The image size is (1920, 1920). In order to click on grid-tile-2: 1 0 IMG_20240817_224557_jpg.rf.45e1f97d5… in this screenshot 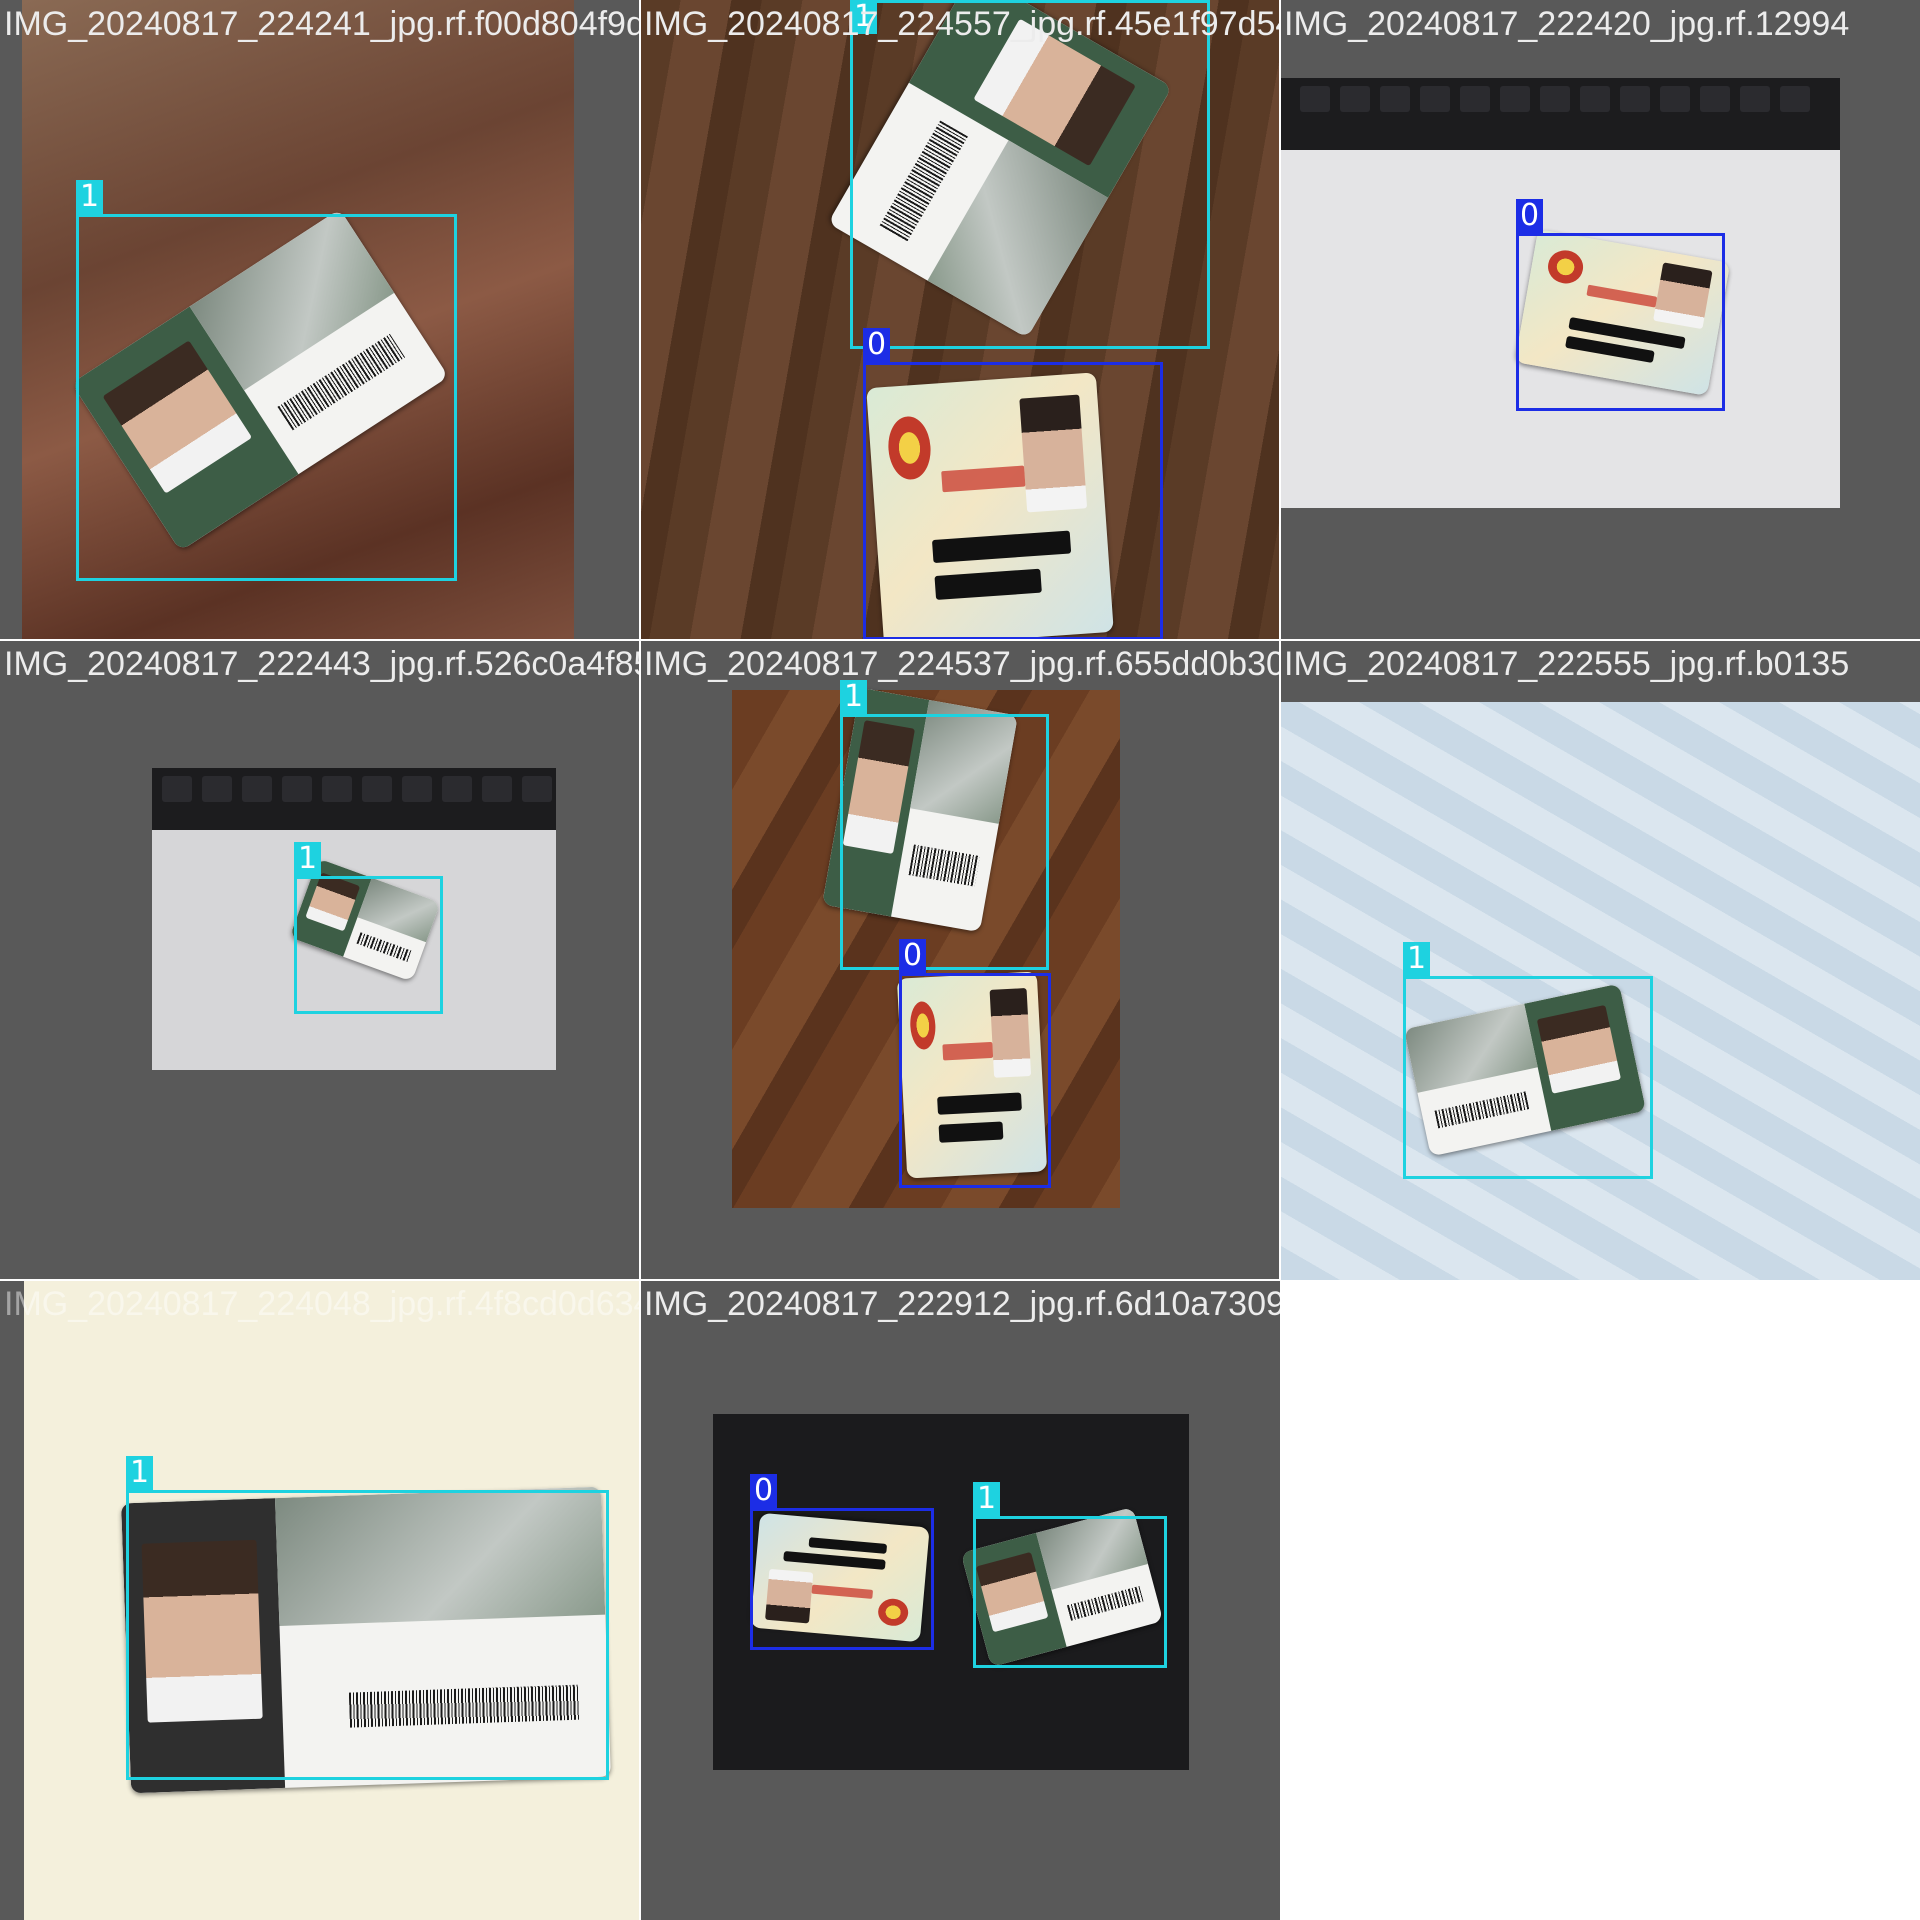, I will do `click(960, 320)`.